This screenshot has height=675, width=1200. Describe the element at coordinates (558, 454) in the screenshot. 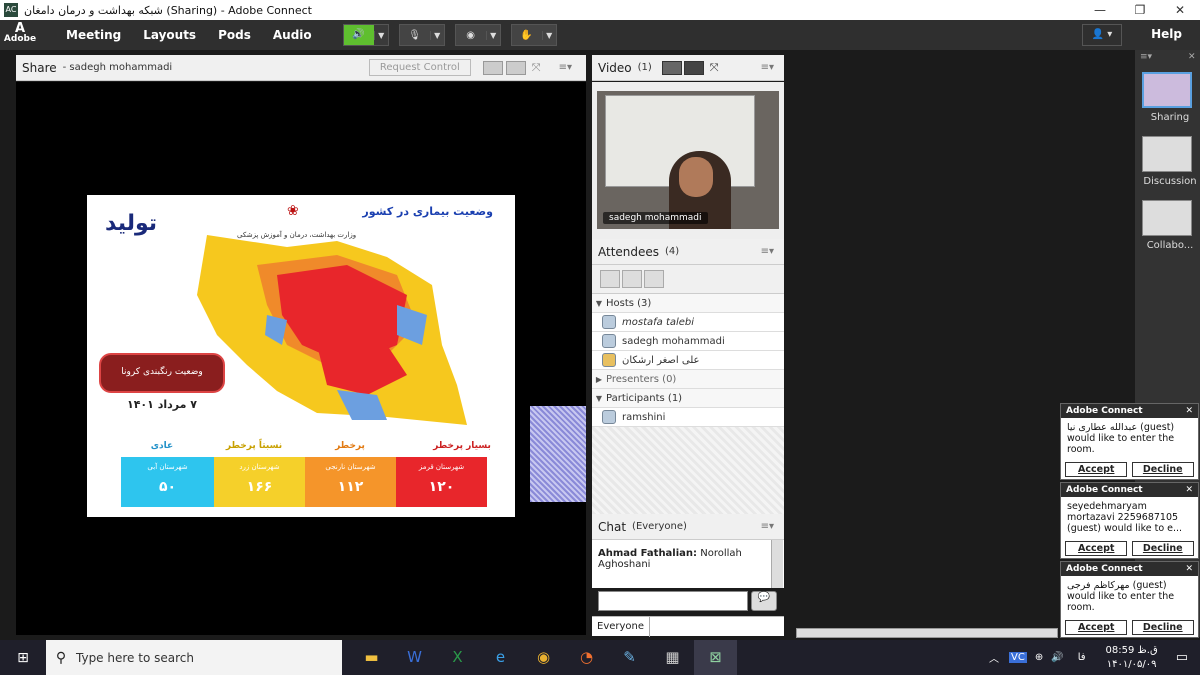

I see `screen-share-placeholder` at that location.